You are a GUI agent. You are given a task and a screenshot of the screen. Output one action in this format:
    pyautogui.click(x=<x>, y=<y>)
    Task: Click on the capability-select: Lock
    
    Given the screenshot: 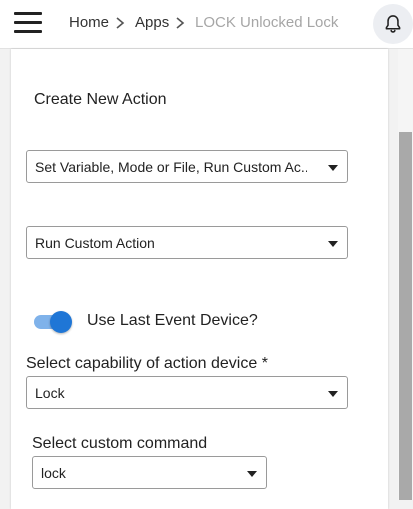 What is the action you would take?
    pyautogui.click(x=187, y=392)
    